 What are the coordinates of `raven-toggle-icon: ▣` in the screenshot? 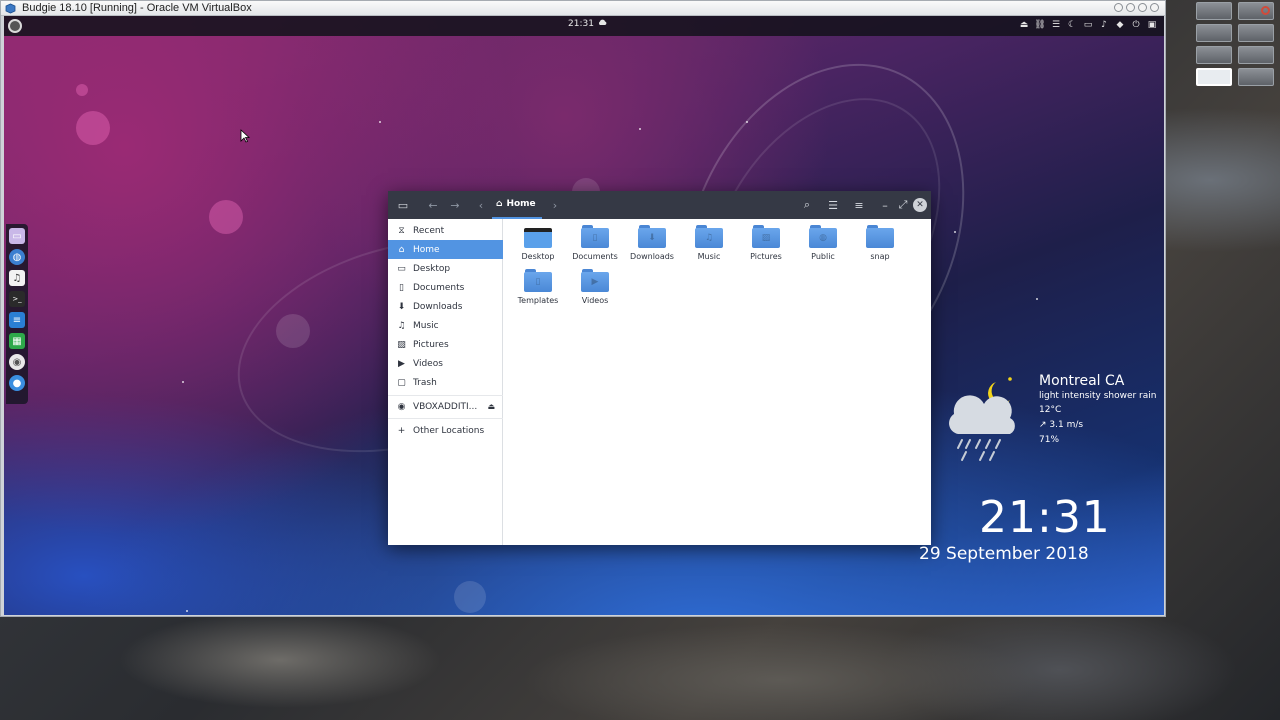 It's located at (1152, 25).